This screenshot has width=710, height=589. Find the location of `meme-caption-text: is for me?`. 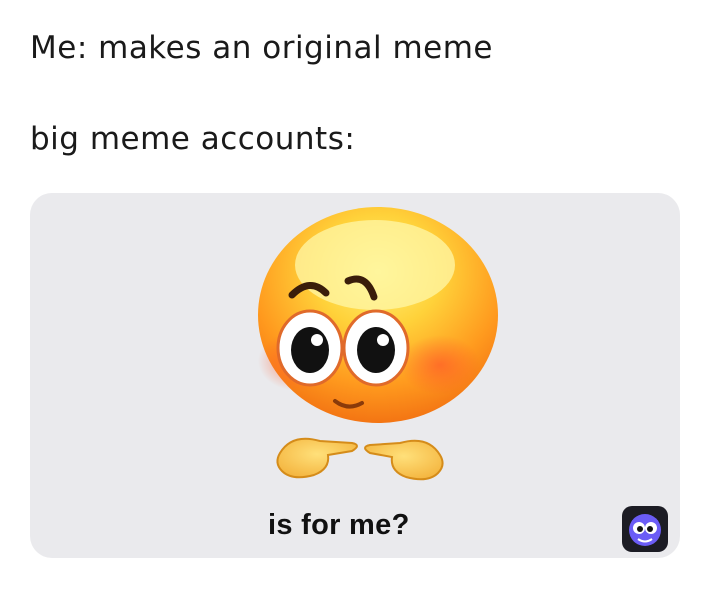

meme-caption-text: is for me? is located at coordinates (339, 525).